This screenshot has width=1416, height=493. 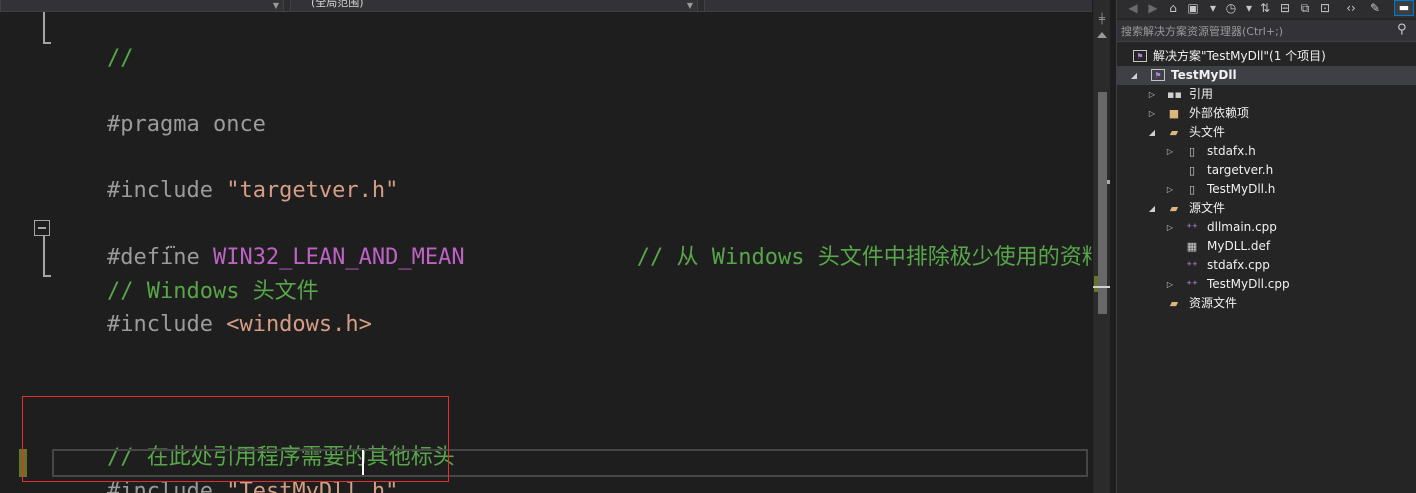 What do you see at coordinates (42, 228) in the screenshot?
I see `collapse-toggle-icon` at bounding box center [42, 228].